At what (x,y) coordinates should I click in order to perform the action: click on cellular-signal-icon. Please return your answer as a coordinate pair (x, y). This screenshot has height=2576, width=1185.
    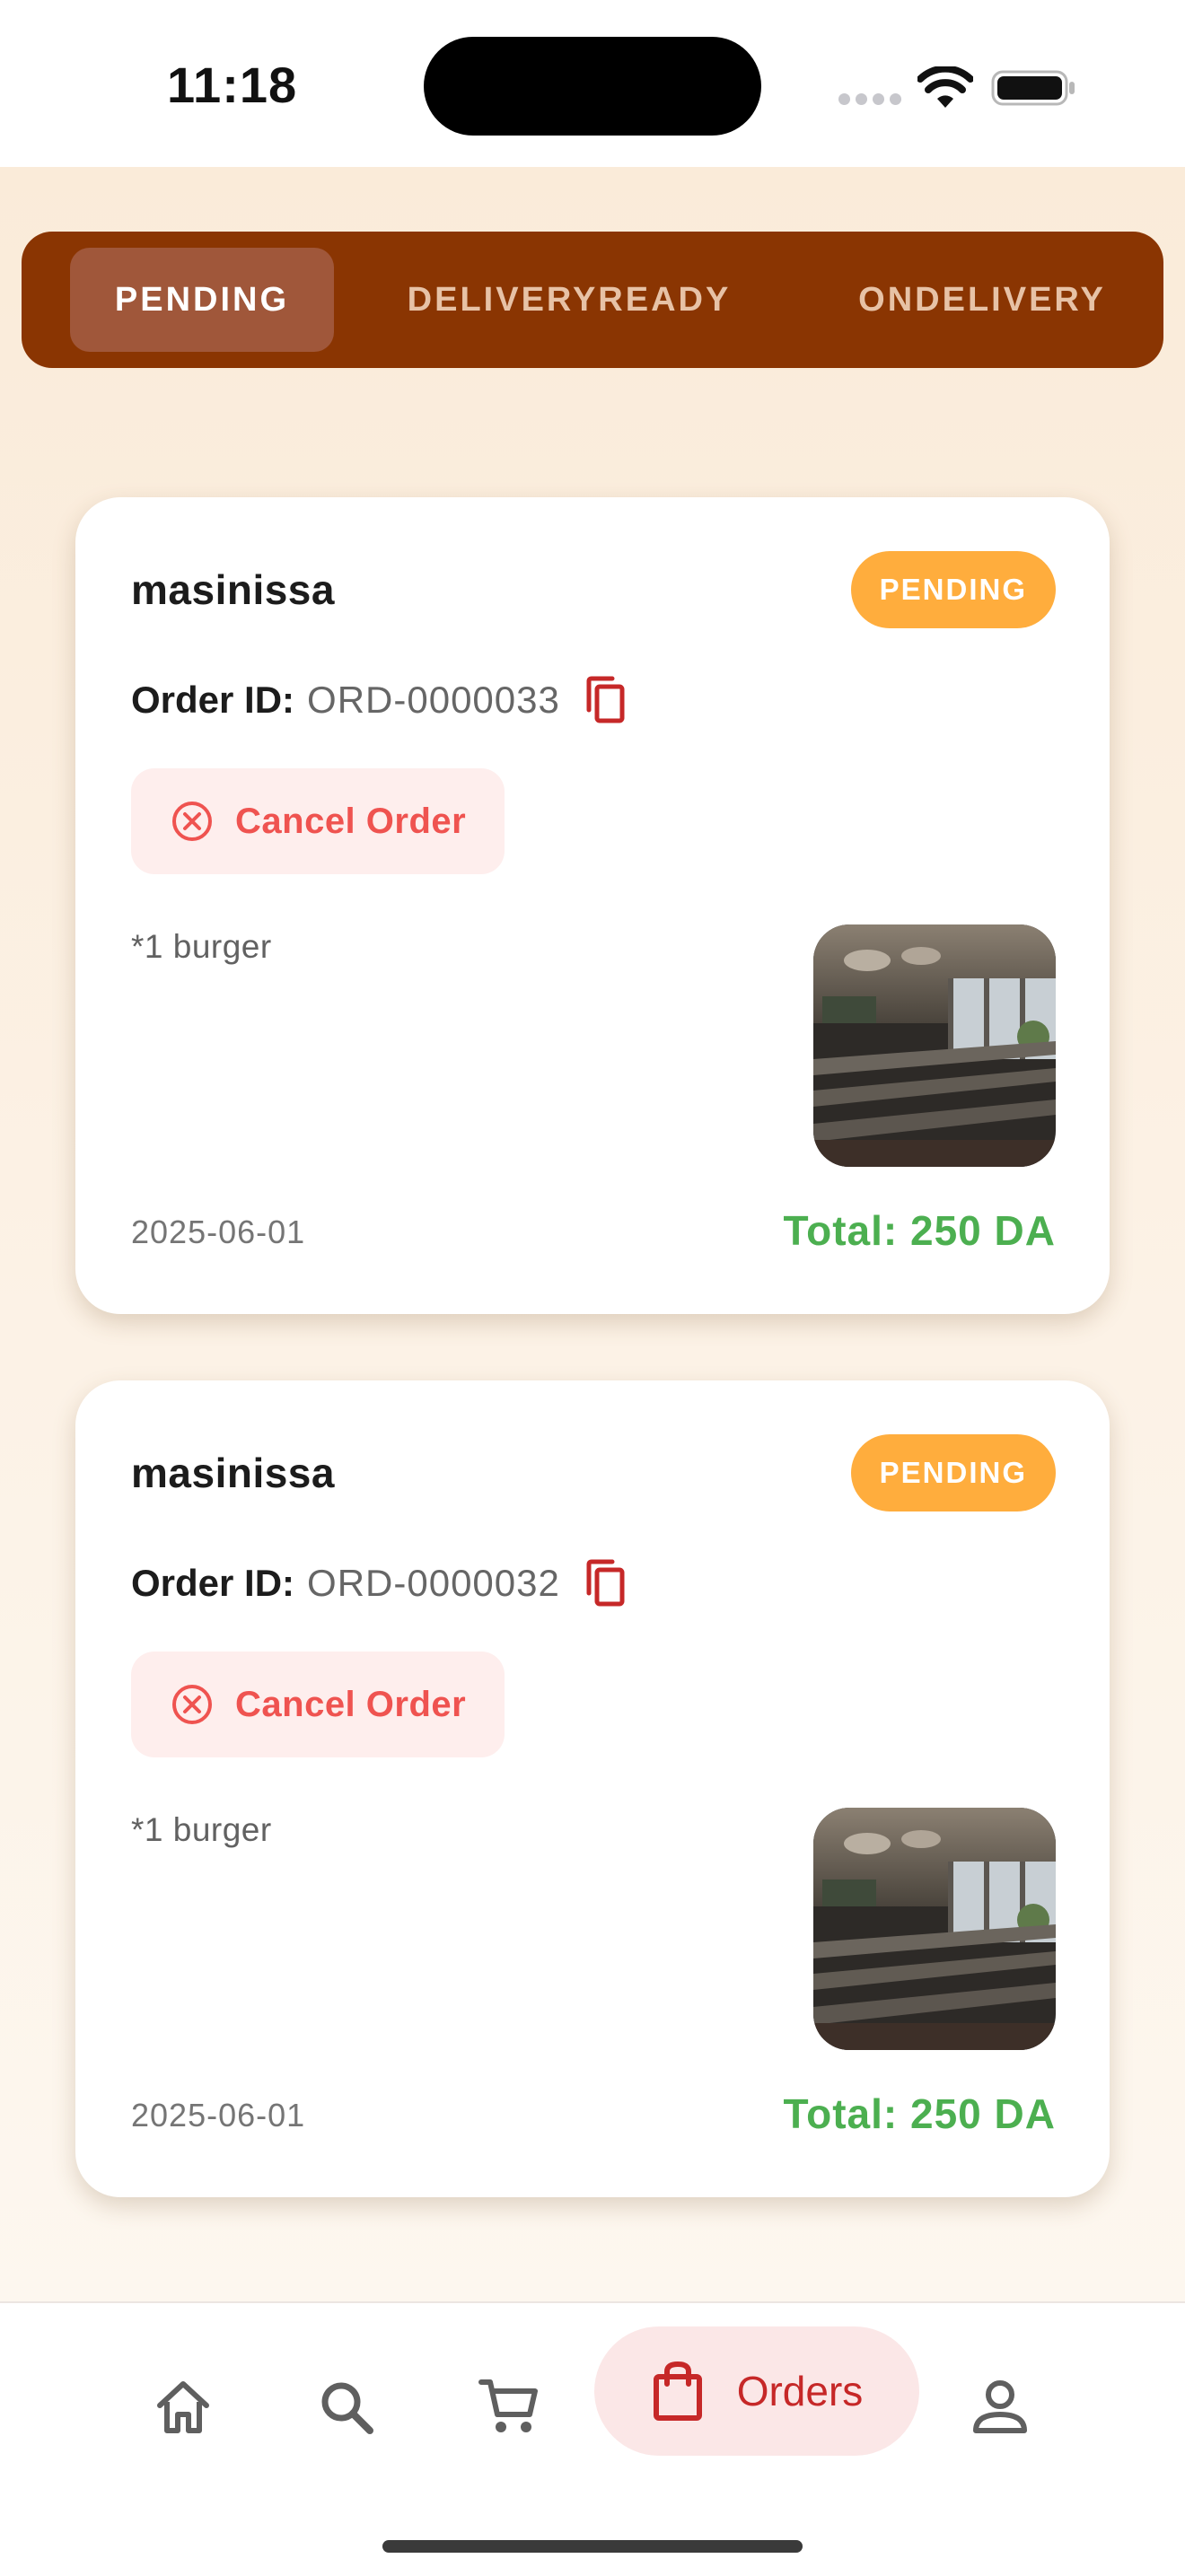
    Looking at the image, I should click on (869, 99).